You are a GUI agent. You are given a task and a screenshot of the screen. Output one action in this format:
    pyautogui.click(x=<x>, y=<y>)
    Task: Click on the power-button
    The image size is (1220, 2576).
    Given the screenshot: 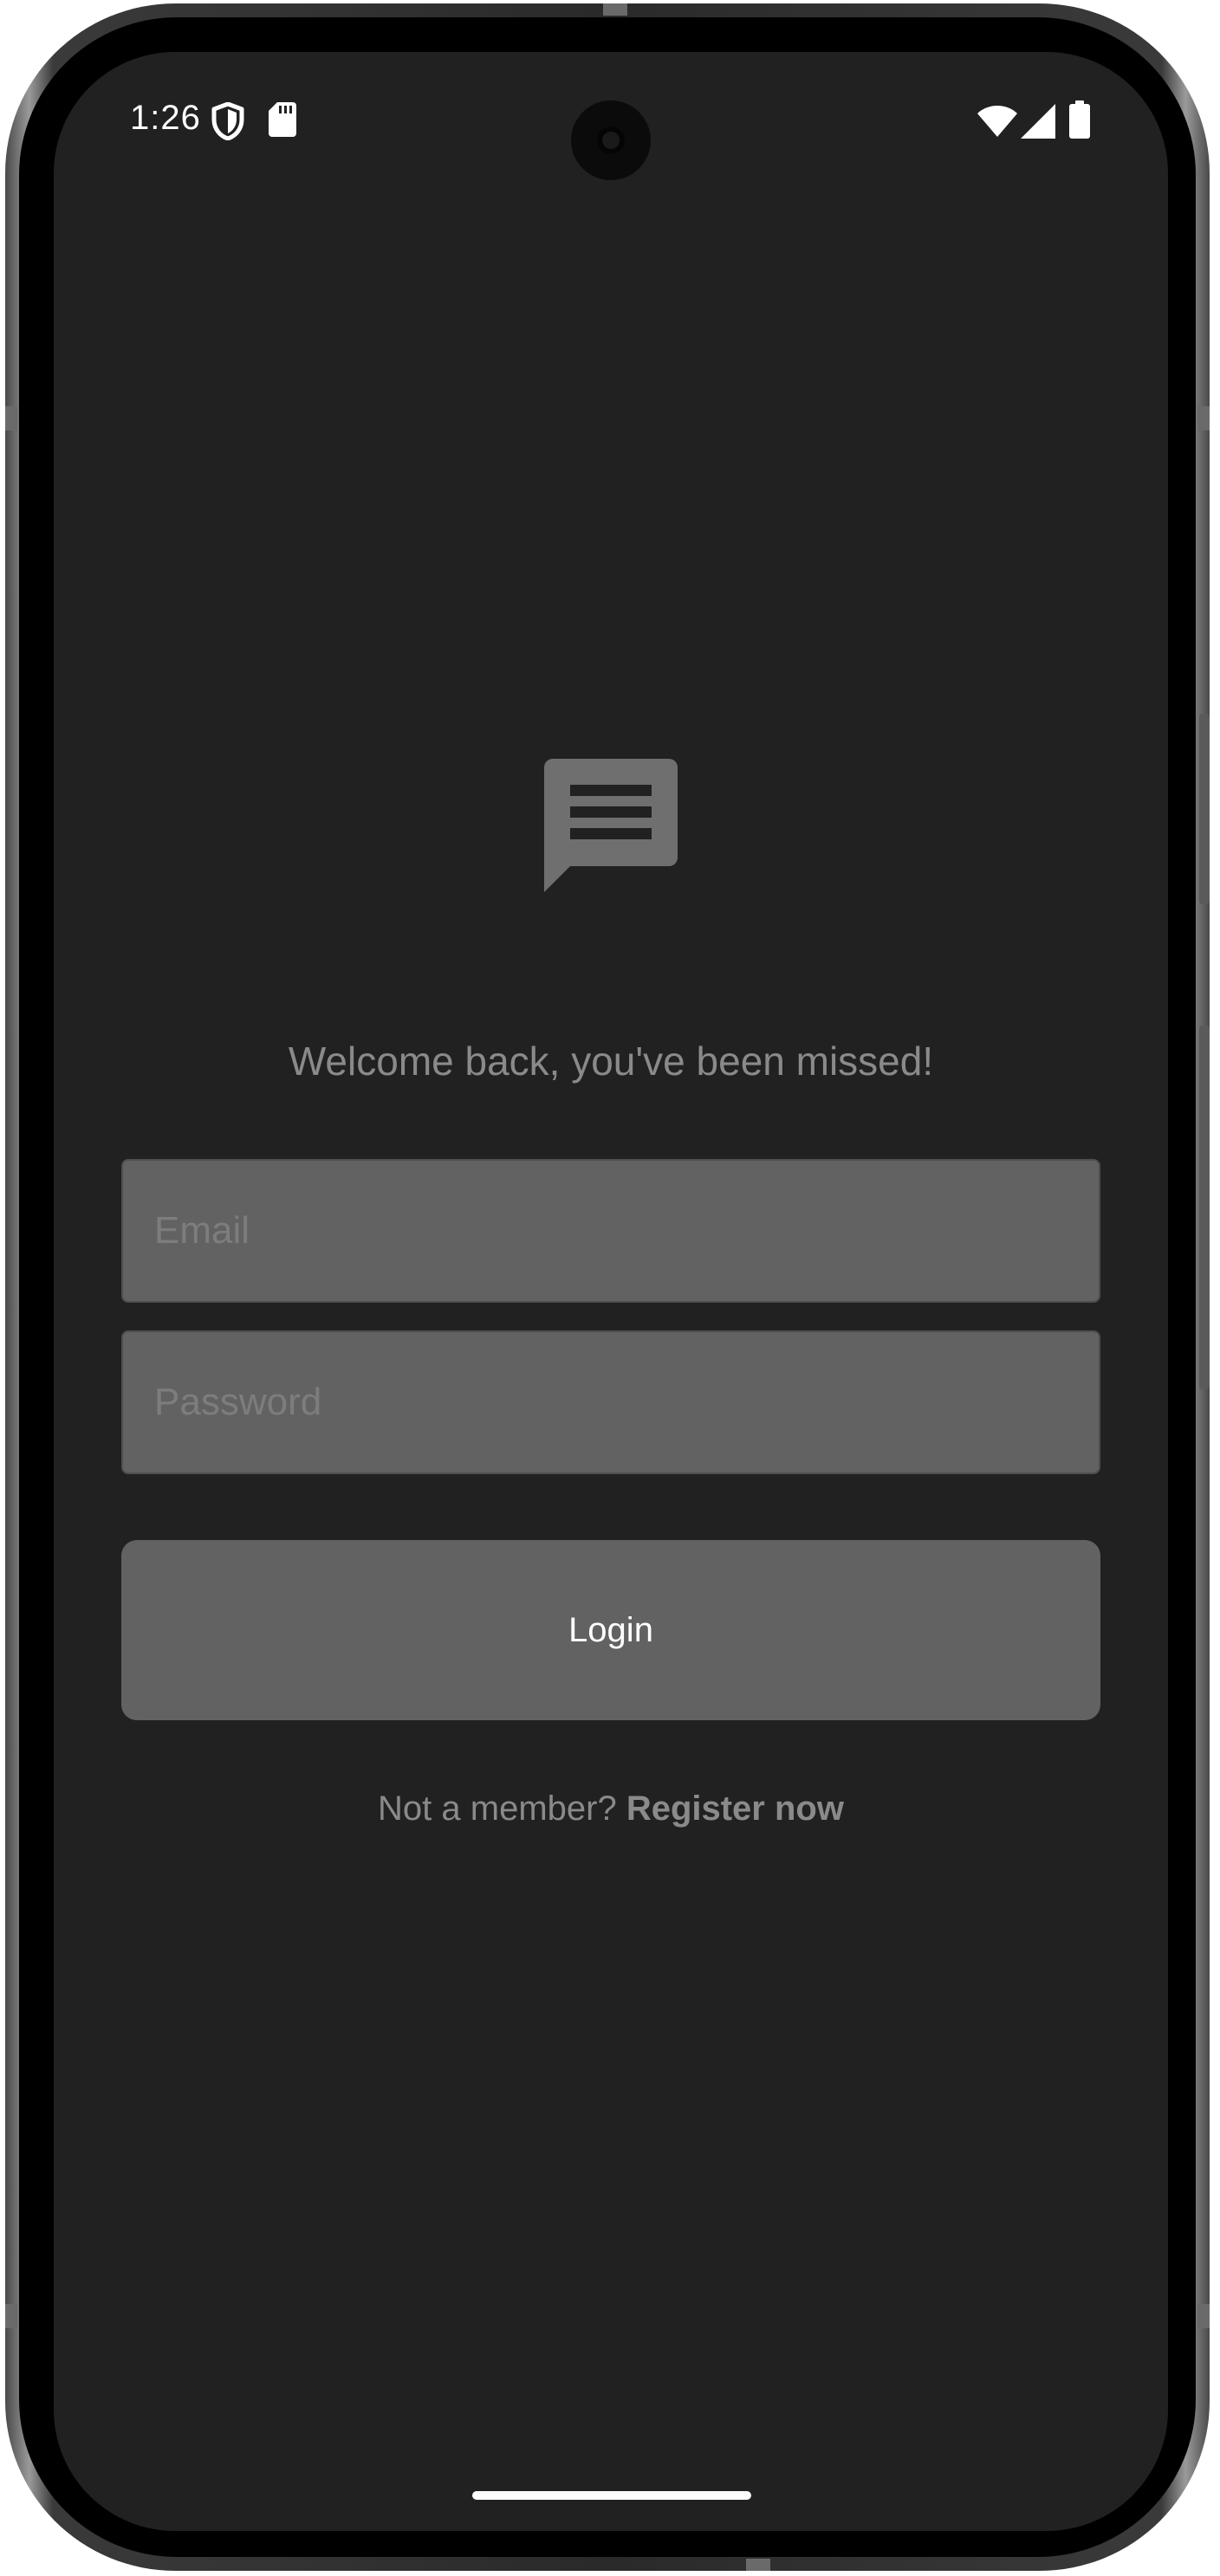 What is the action you would take?
    pyautogui.click(x=1204, y=809)
    